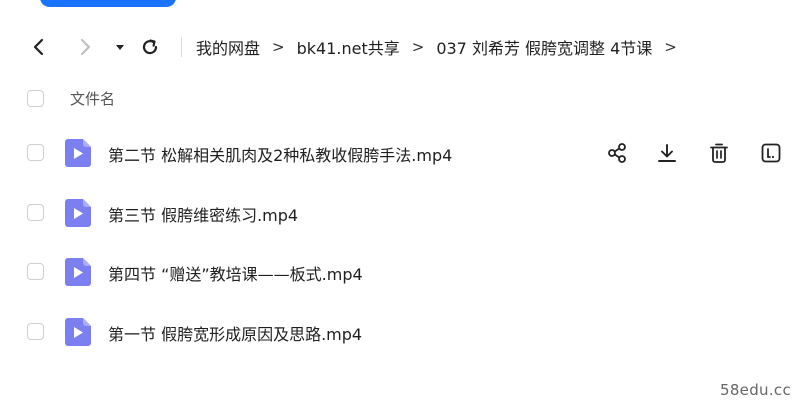 The image size is (803, 407). I want to click on breadcrumb-item-shared: bk41.net共享, so click(348, 47).